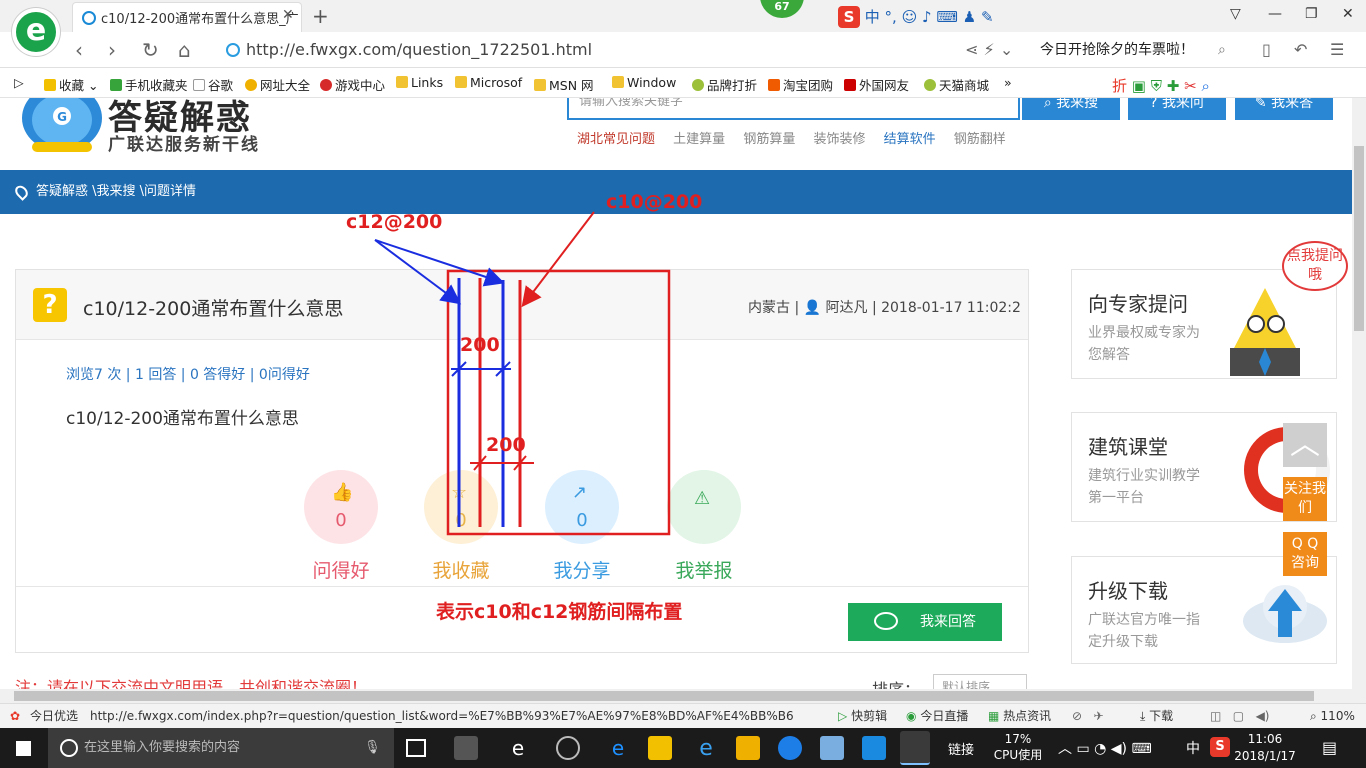 The height and width of the screenshot is (768, 1366). I want to click on bookmark-taobao: 淘宝团购, so click(800, 84).